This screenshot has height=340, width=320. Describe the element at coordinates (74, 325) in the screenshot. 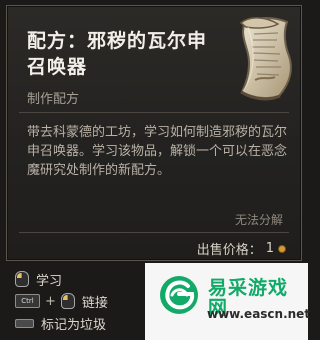

I see `mark-junk-label: 标记为垃圾` at that location.